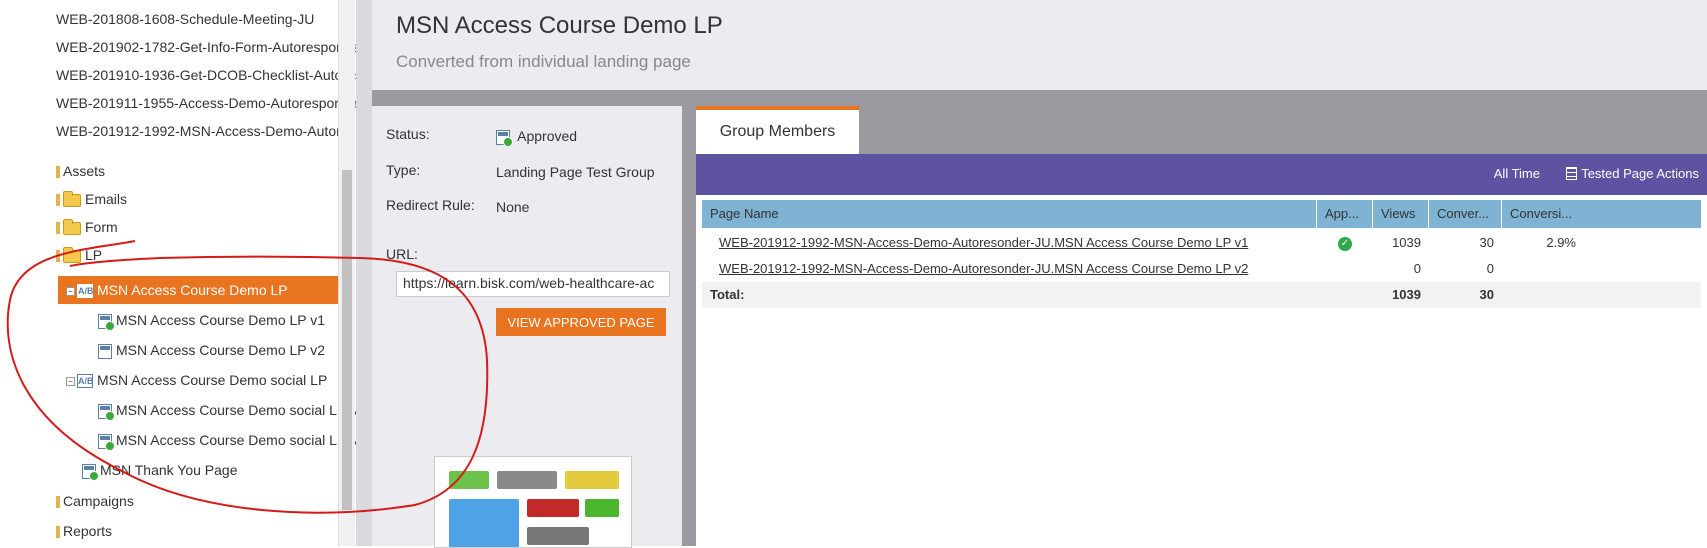  What do you see at coordinates (94, 255) in the screenshot?
I see `tree-item-label: LP` at bounding box center [94, 255].